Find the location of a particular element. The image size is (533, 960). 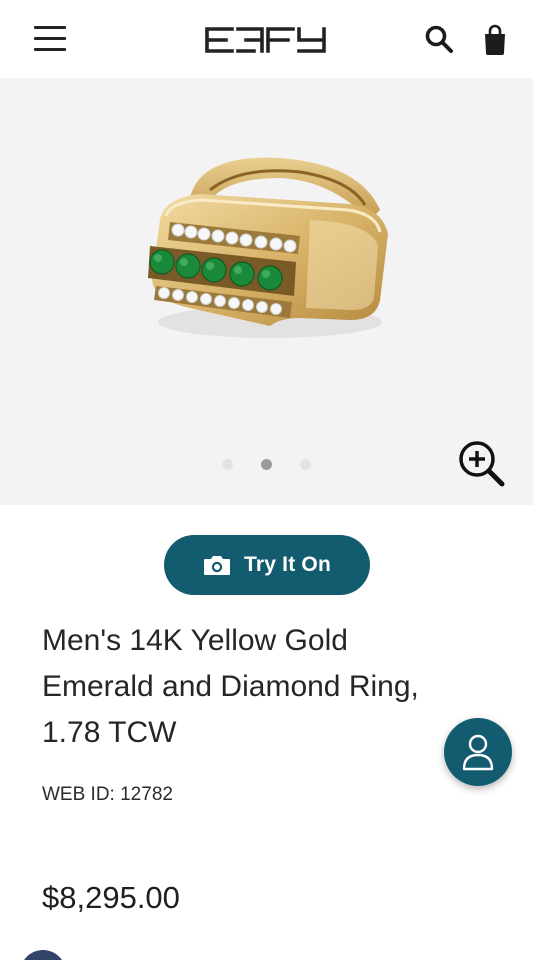

shopping-bag-icon is located at coordinates (495, 40).